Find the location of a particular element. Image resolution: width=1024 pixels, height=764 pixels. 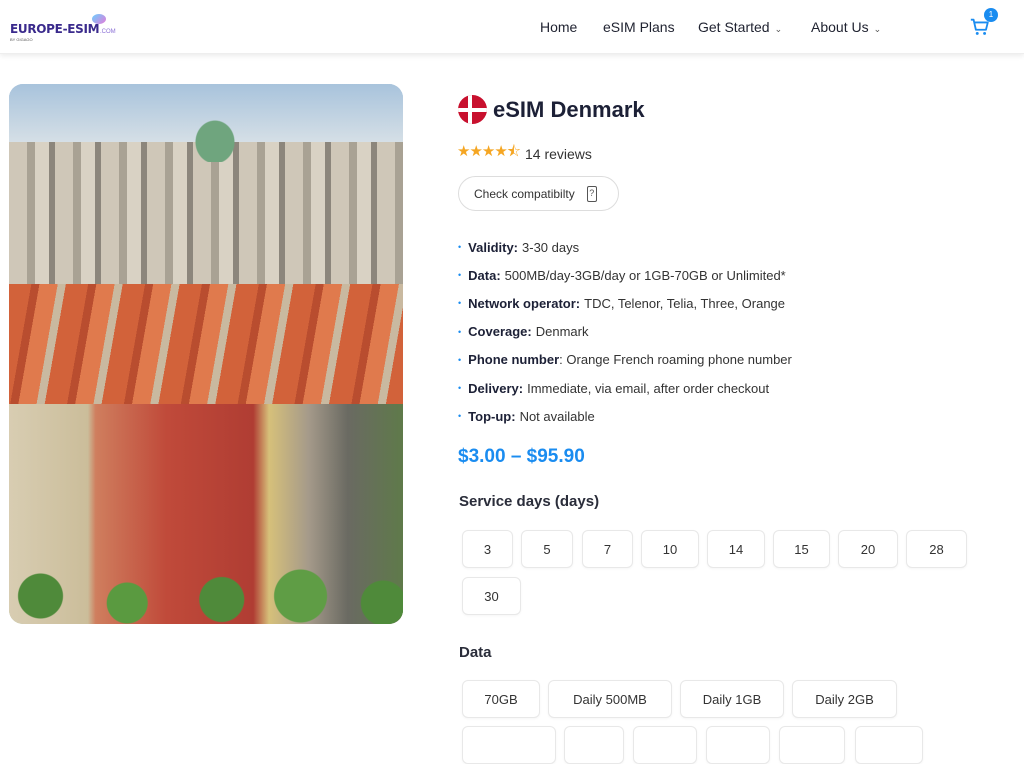

price-range: $3.00 – $95.90 is located at coordinates (521, 456).